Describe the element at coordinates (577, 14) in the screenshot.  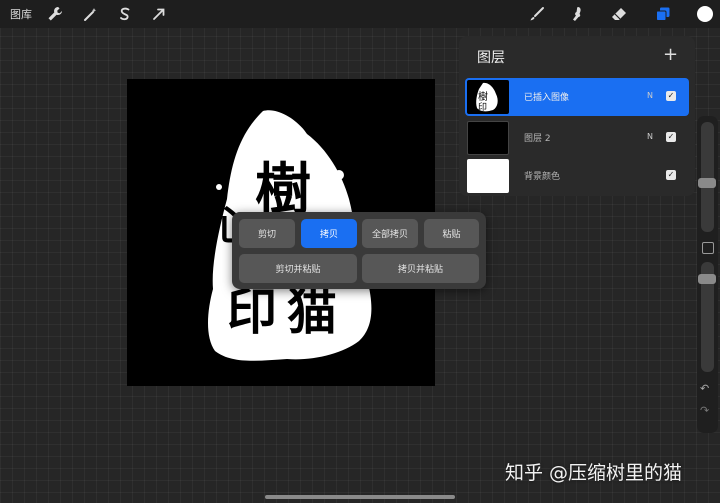
I see `smudge-icon` at that location.